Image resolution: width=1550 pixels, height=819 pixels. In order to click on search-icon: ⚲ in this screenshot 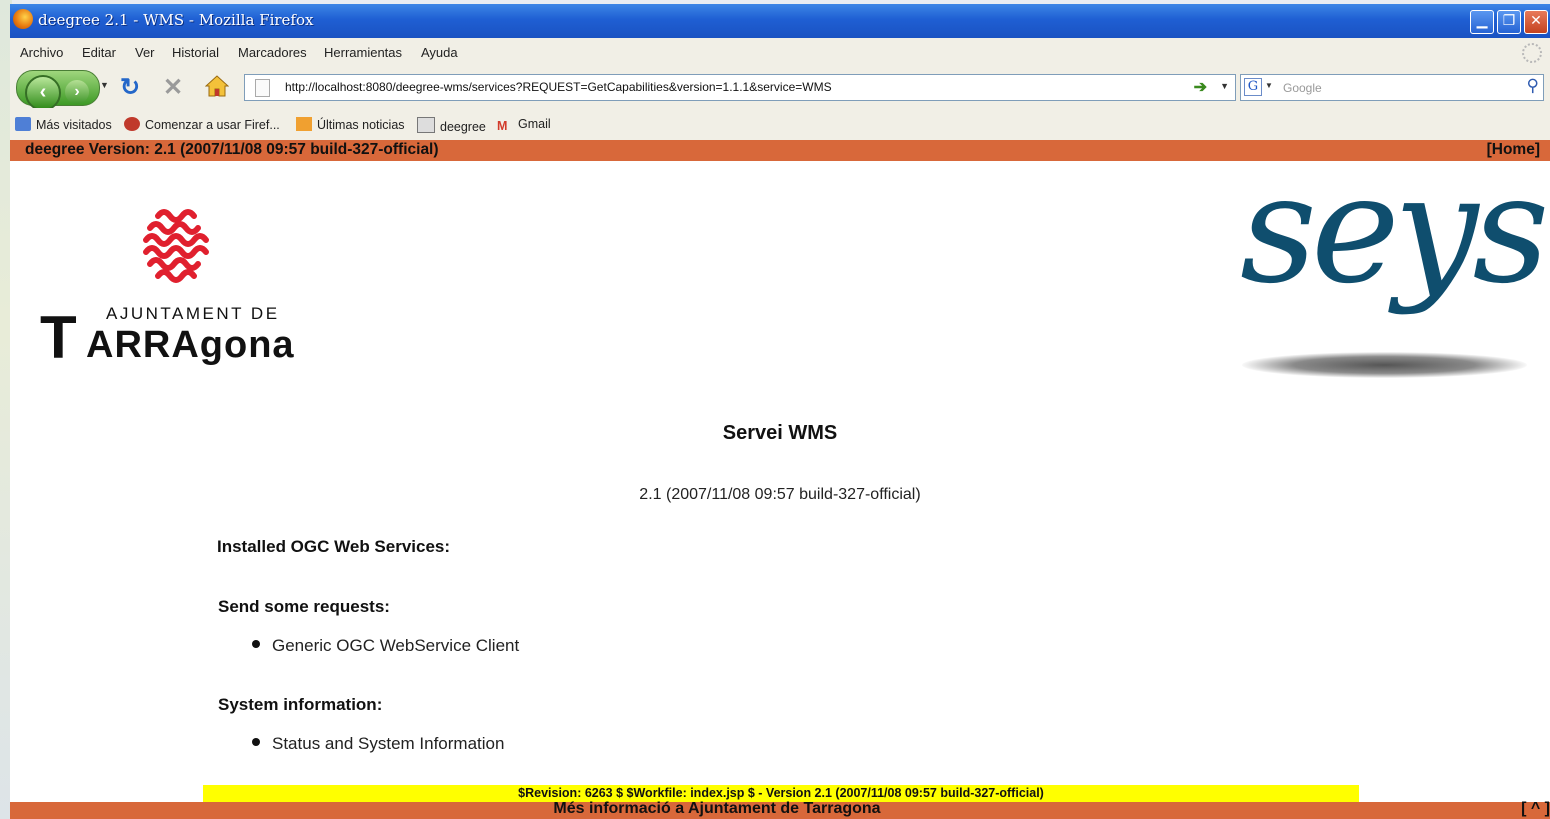, I will do `click(1533, 86)`.